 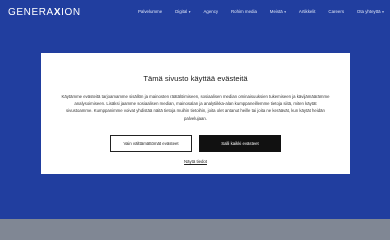 I want to click on nav-item-palvelumme: Palvelumme, so click(x=150, y=11).